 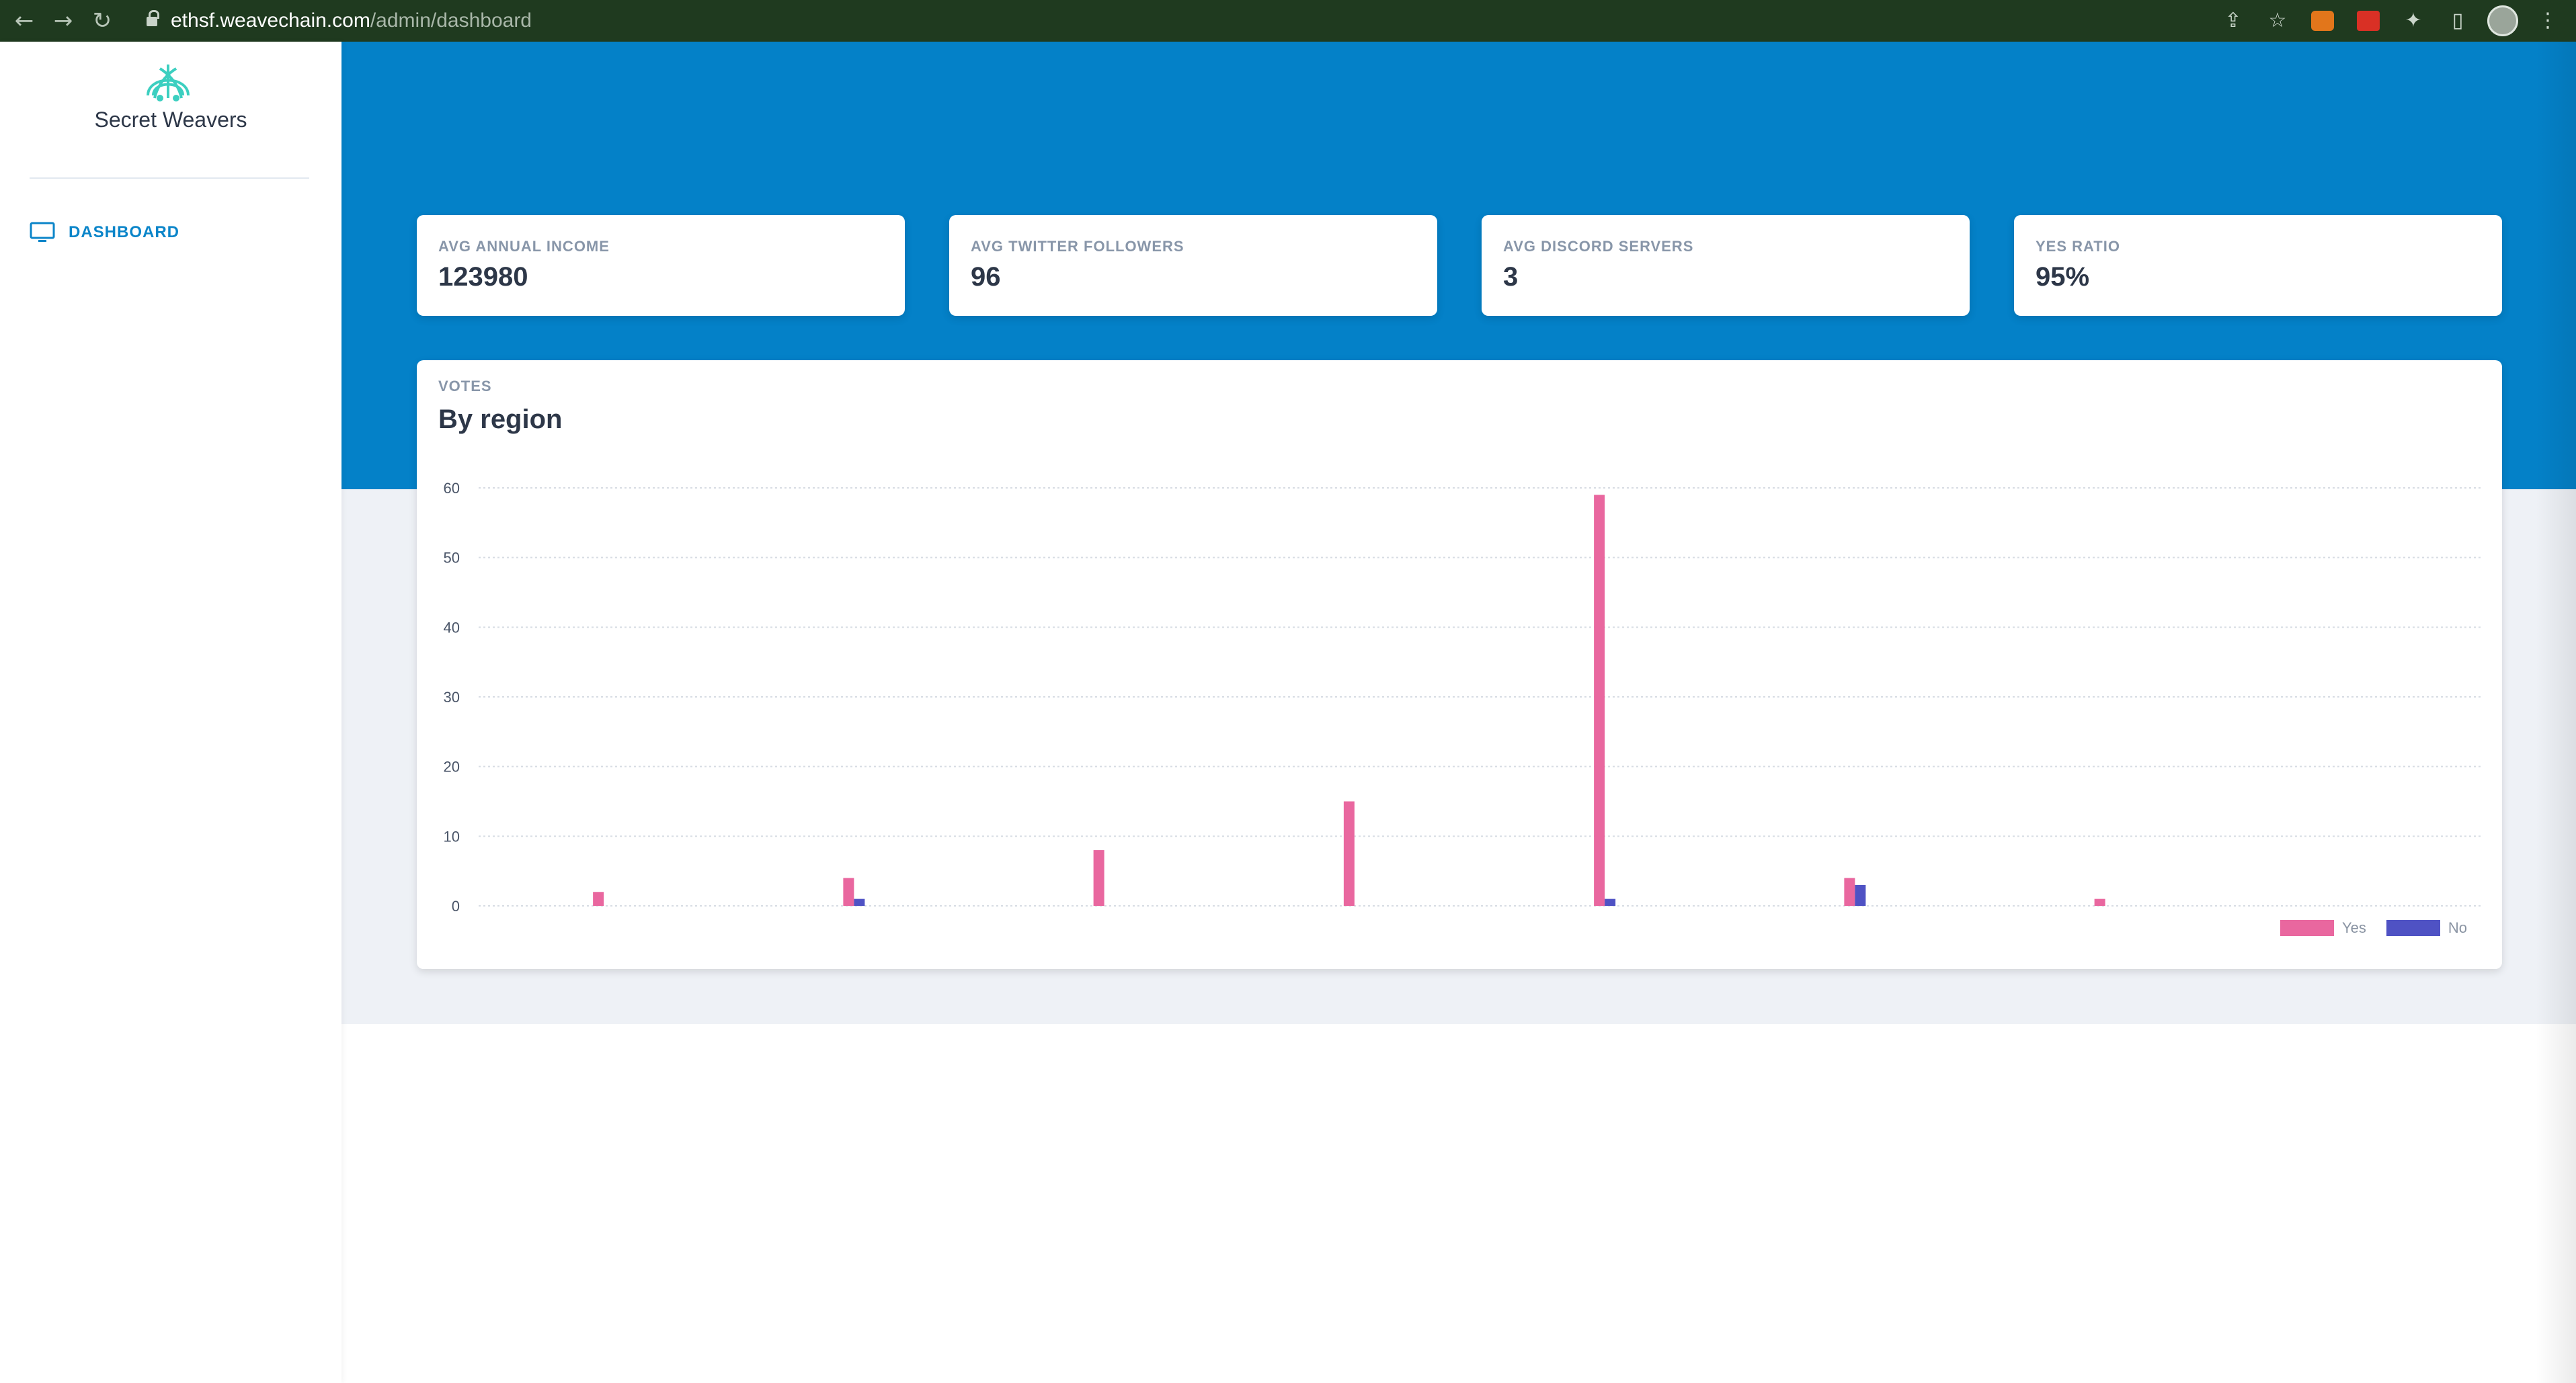 I want to click on monitor-icon, so click(x=42, y=232).